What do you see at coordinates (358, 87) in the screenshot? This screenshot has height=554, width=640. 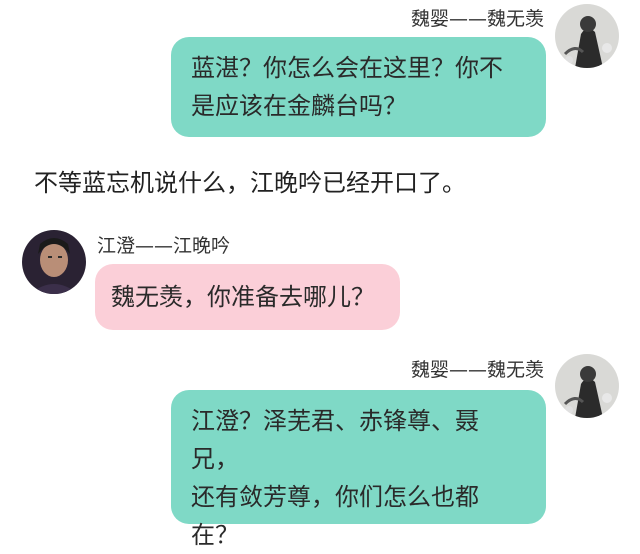 I see `message-bubble: 蓝湛？你怎么会在这里？你不 是应该在金麟台吗？` at bounding box center [358, 87].